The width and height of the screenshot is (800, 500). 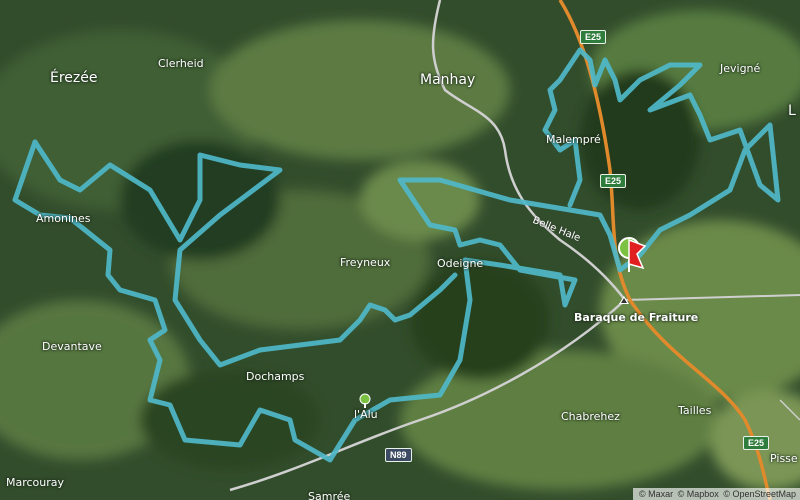 What do you see at coordinates (275, 376) in the screenshot?
I see `place-label: Dochamps` at bounding box center [275, 376].